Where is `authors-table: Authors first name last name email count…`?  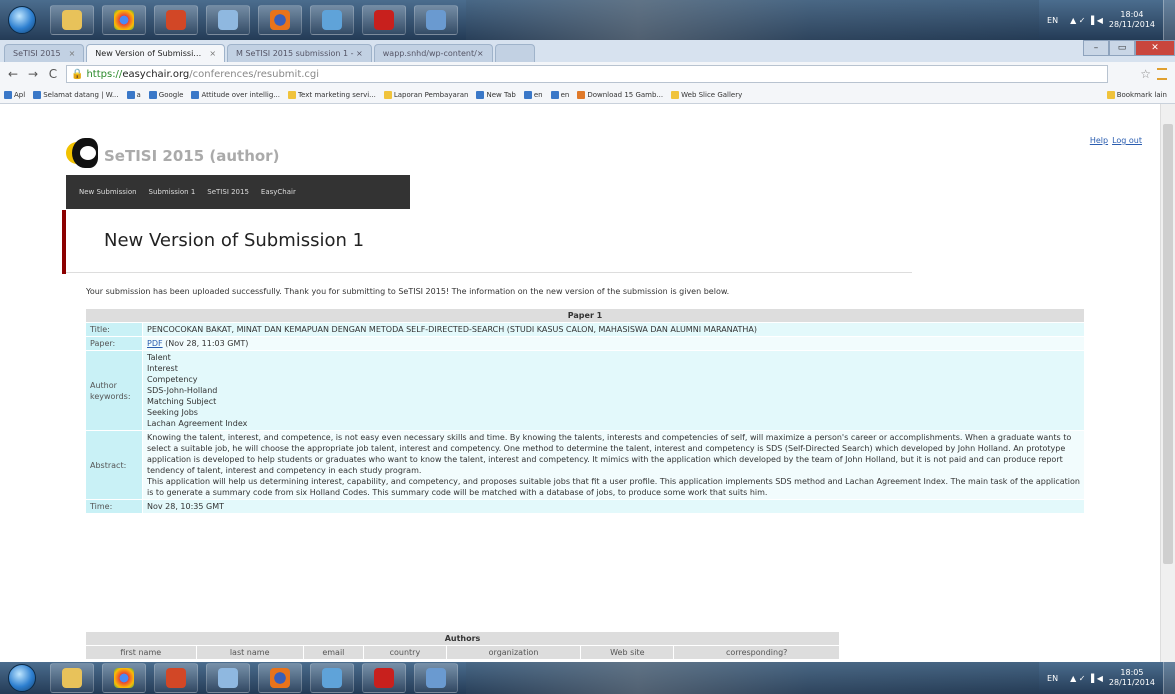
authors-table: Authors first name last name email count… is located at coordinates (462, 645).